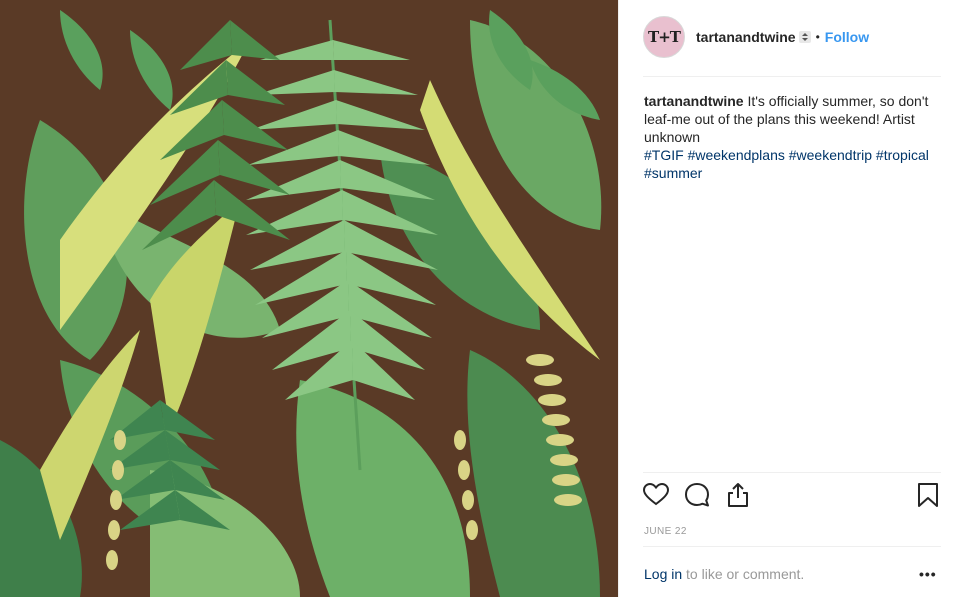 This screenshot has width=960, height=597. What do you see at coordinates (738, 495) in the screenshot?
I see `share-icon` at bounding box center [738, 495].